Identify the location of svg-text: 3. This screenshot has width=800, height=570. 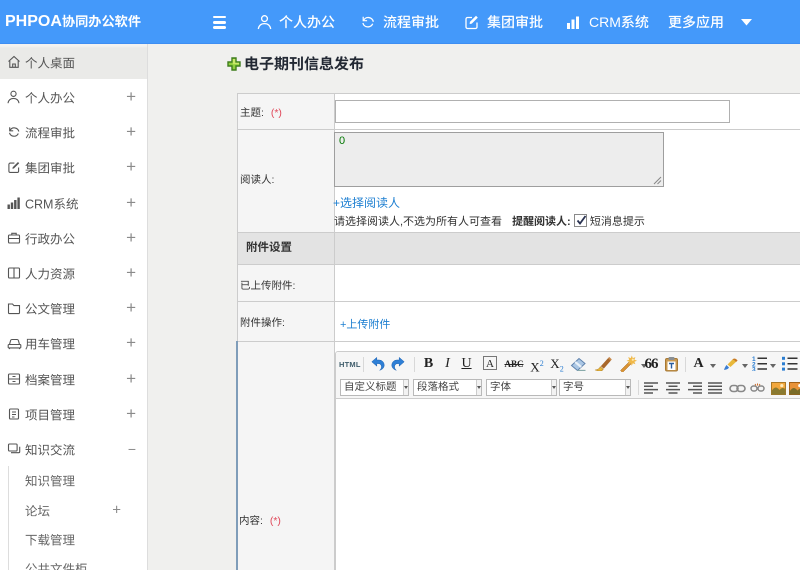
(754, 369).